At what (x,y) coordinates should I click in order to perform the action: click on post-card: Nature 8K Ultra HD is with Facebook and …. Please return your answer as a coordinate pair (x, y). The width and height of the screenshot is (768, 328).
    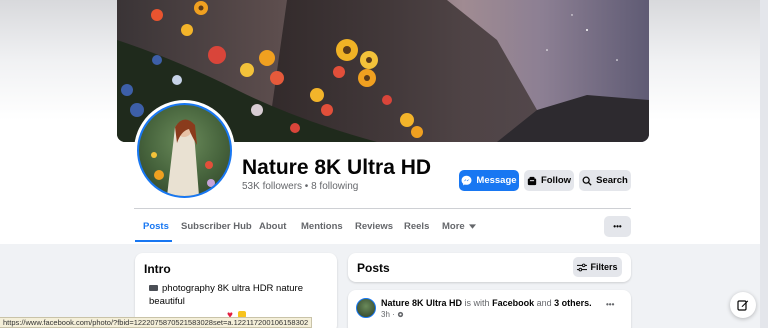
    Looking at the image, I should click on (489, 309).